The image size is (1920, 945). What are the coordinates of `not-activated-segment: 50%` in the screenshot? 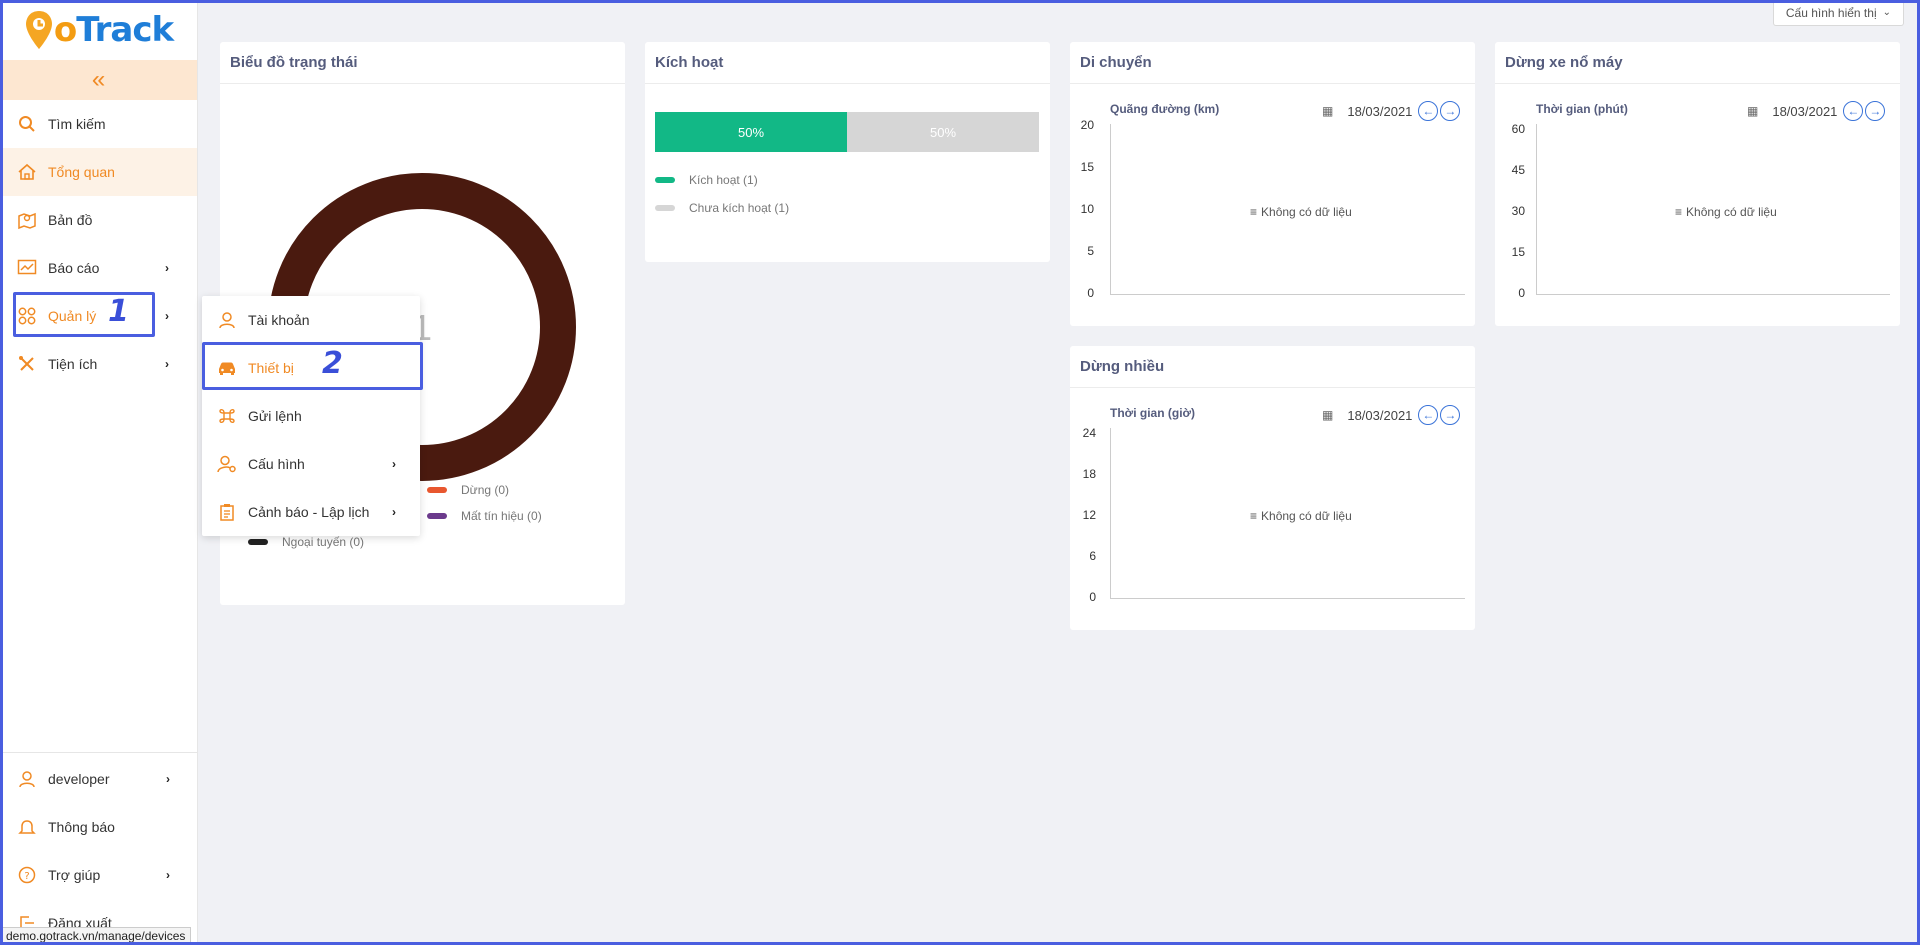 It's located at (943, 132).